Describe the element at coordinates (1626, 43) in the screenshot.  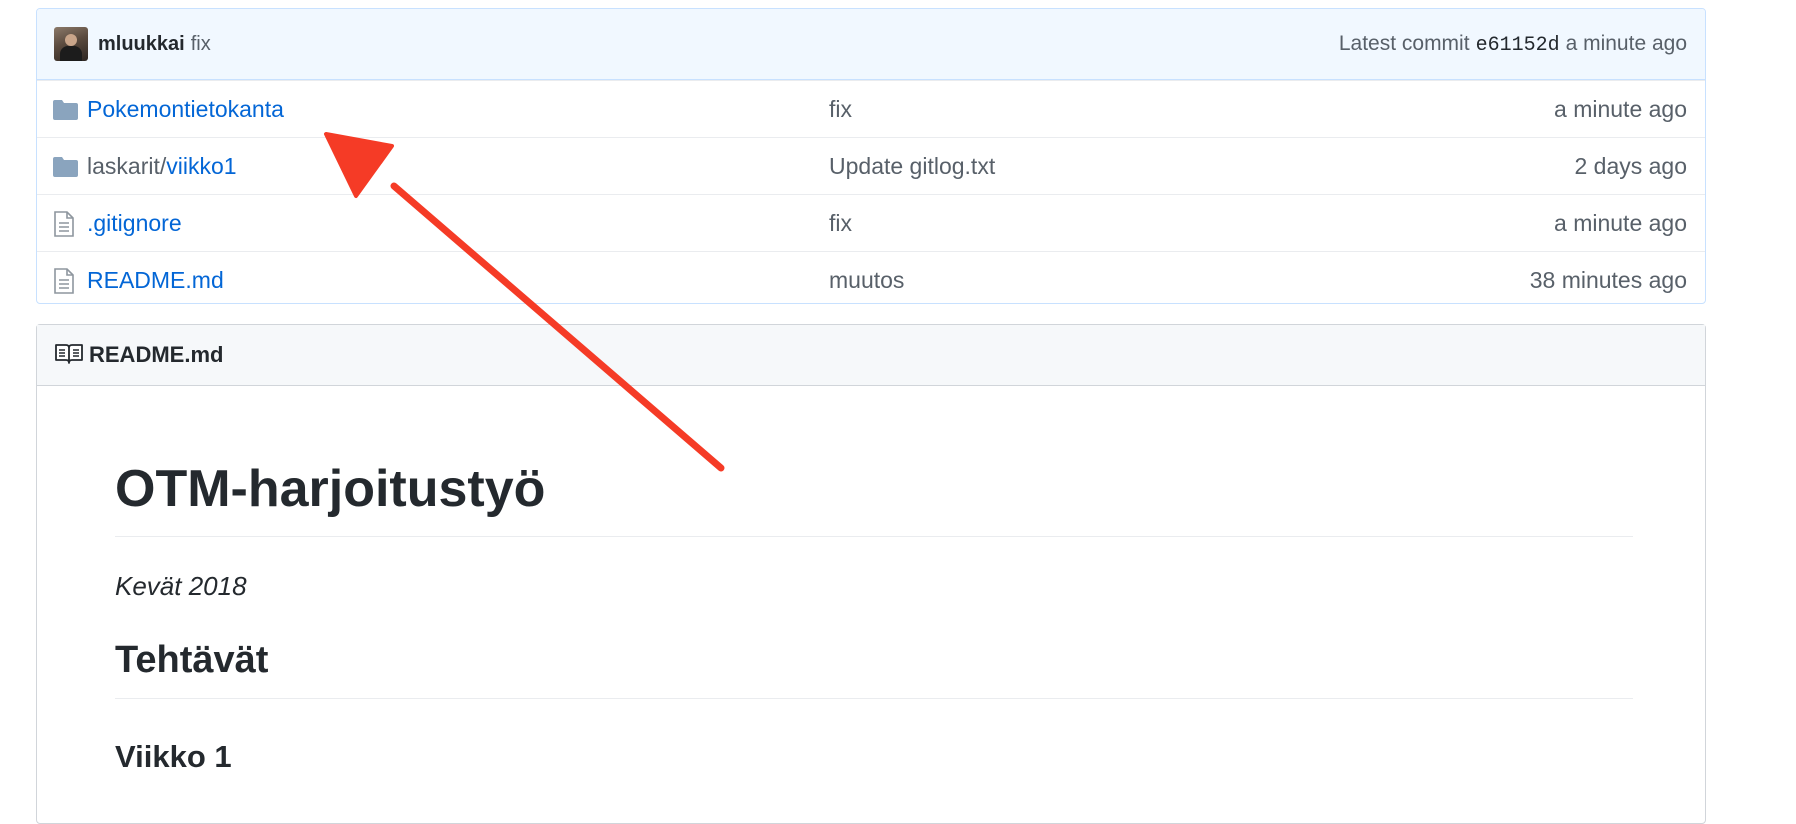
I see `commit-time: a minute ago` at that location.